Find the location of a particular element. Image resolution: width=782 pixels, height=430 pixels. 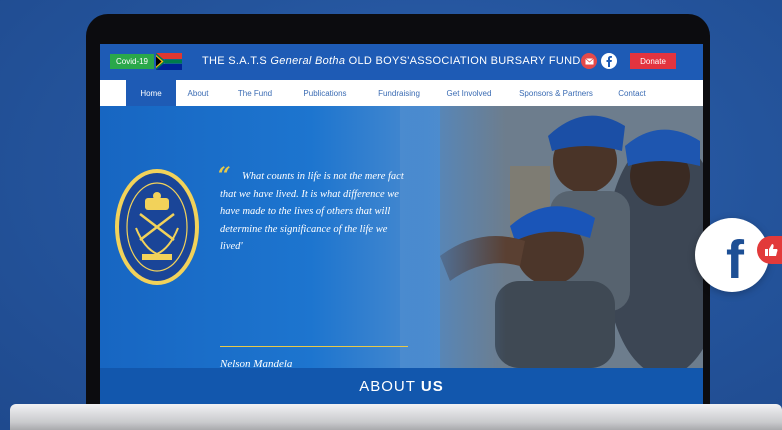

about-us-heading: ABOUT US is located at coordinates (401, 386).